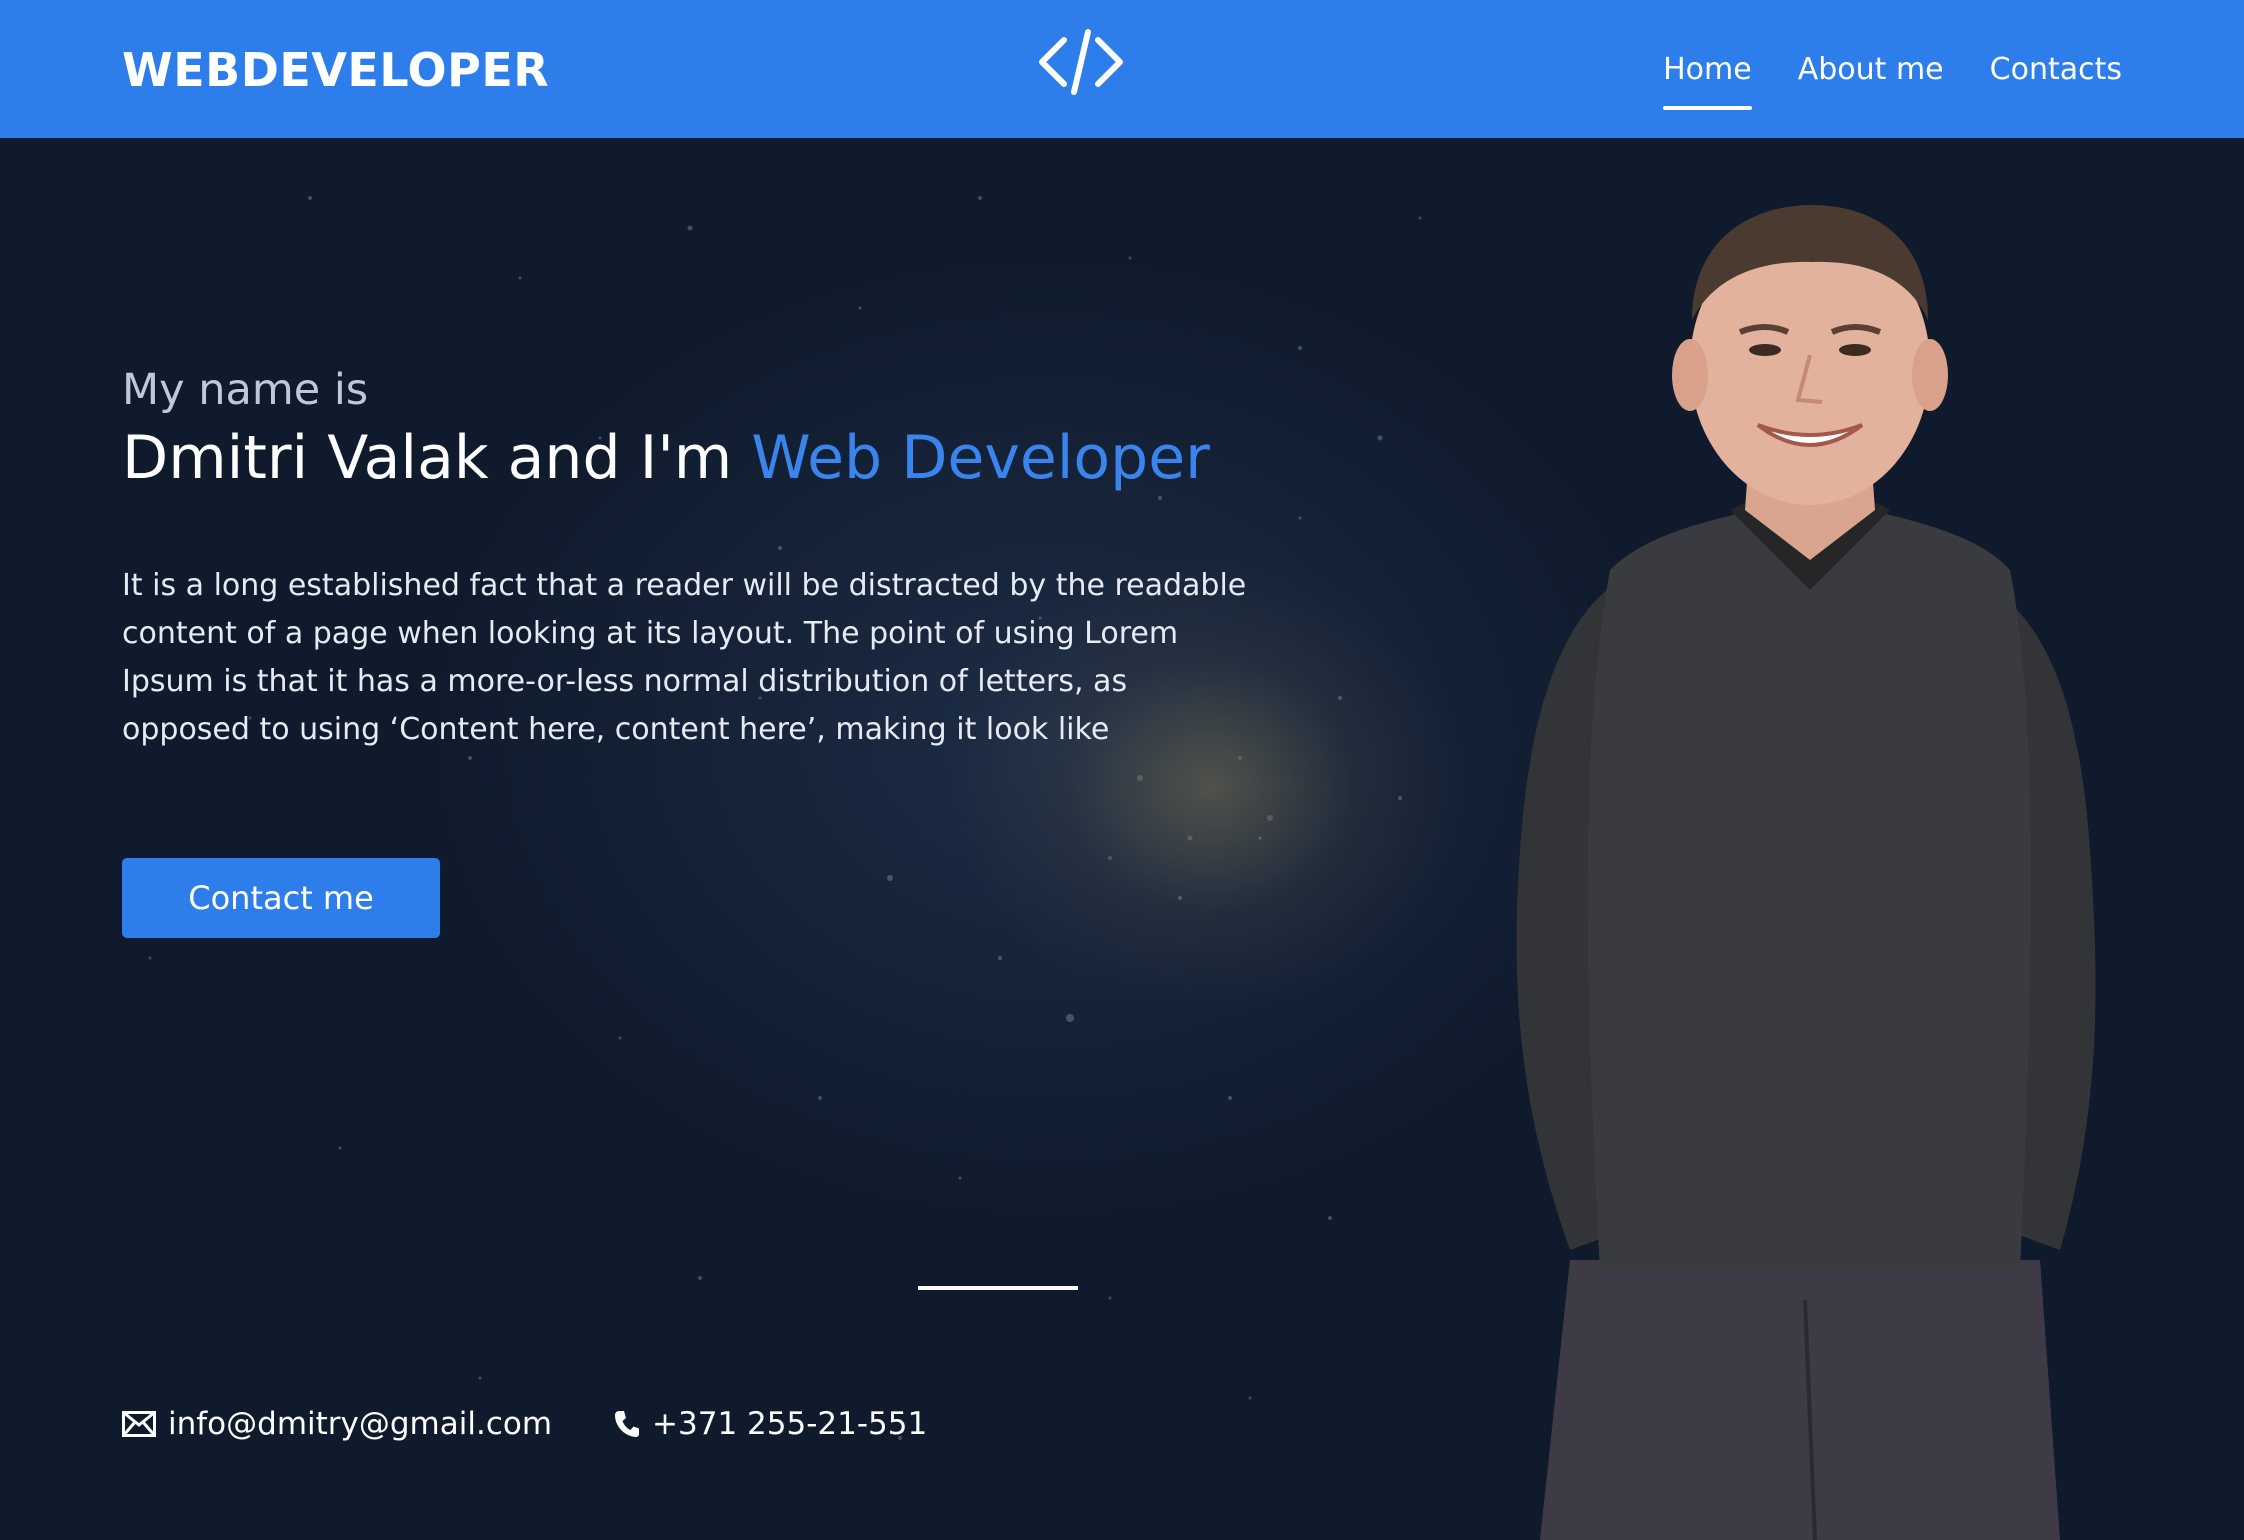  What do you see at coordinates (1871, 76) in the screenshot?
I see `nav-about-me: About me` at bounding box center [1871, 76].